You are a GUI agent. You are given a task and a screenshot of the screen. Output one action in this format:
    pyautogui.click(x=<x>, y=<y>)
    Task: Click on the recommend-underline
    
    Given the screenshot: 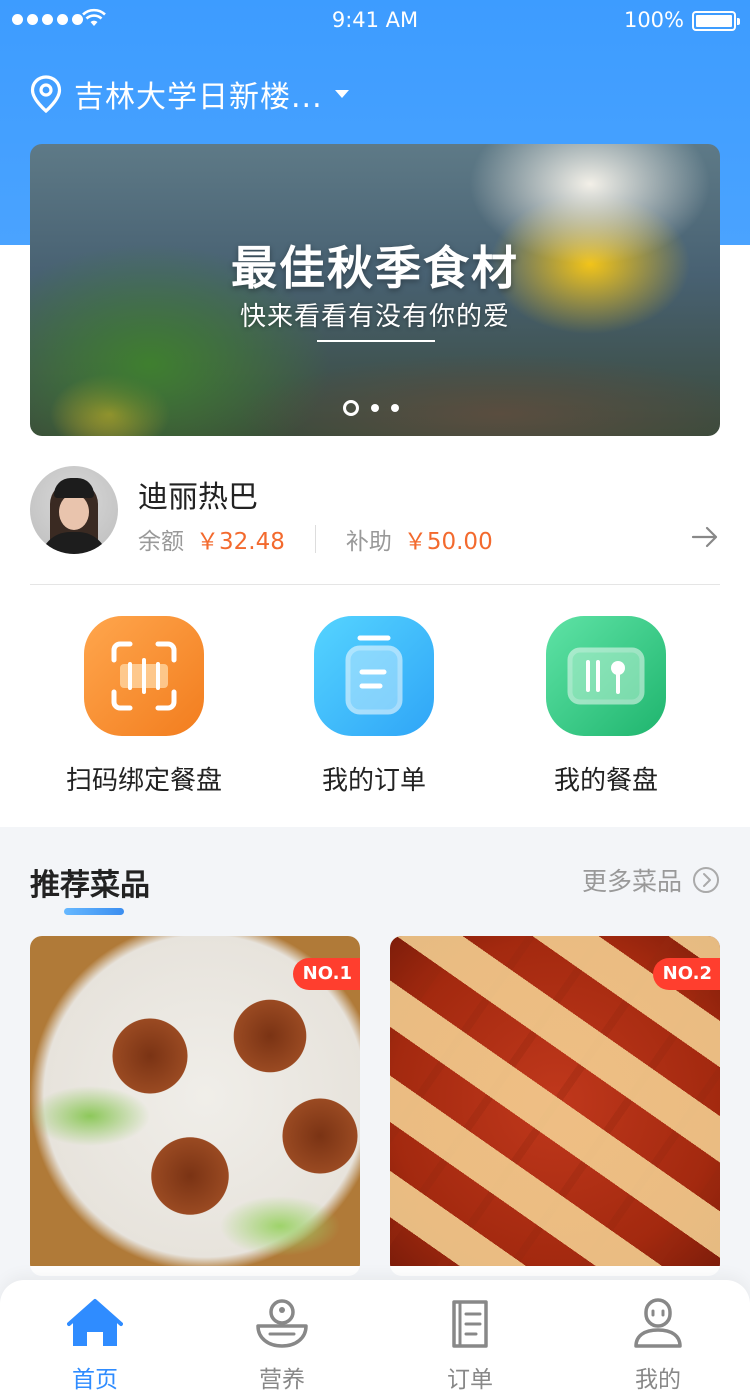 What is the action you would take?
    pyautogui.click(x=94, y=911)
    